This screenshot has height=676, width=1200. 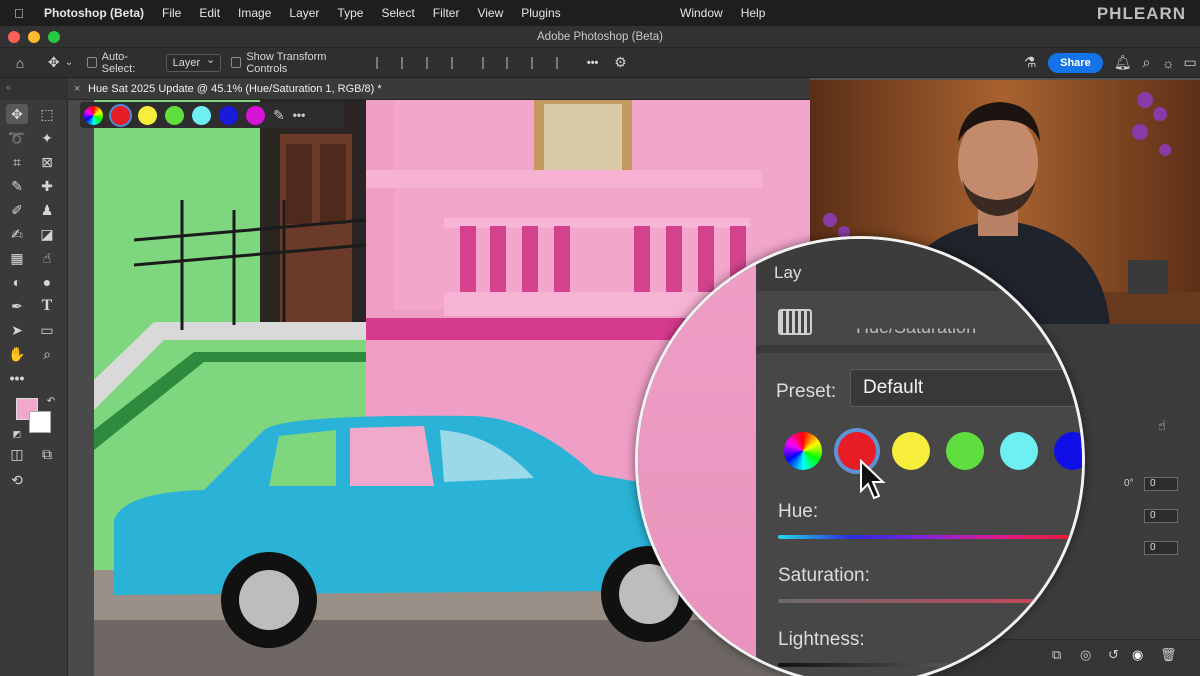 What do you see at coordinates (304, 13) in the screenshot?
I see `menu-layer: Layer` at bounding box center [304, 13].